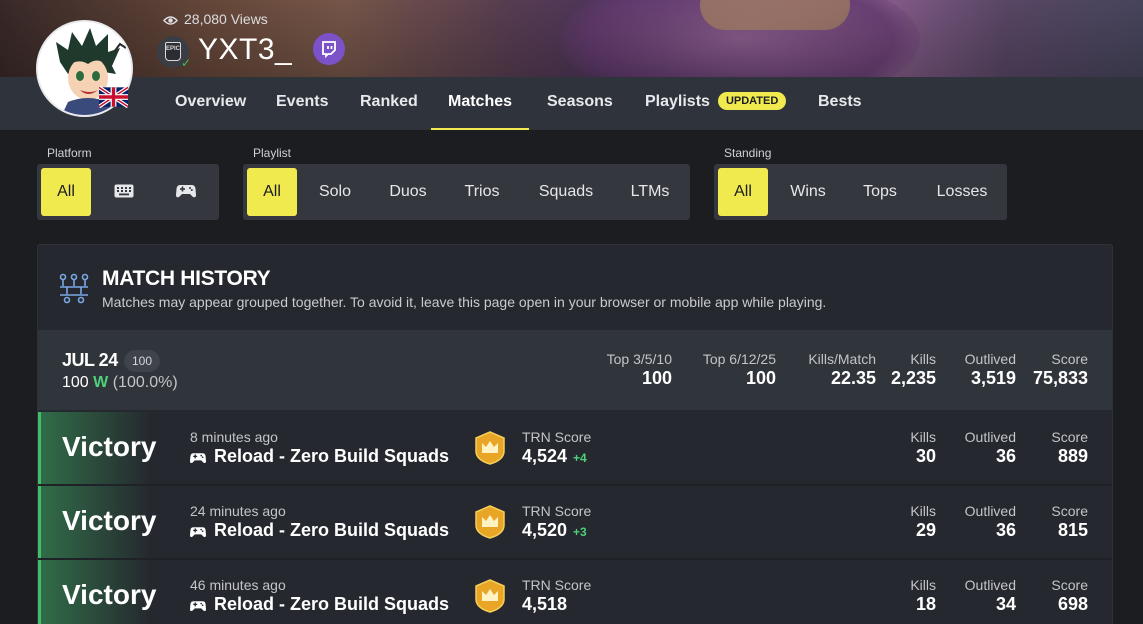  What do you see at coordinates (272, 192) in the screenshot?
I see `playlist-all-button: All` at bounding box center [272, 192].